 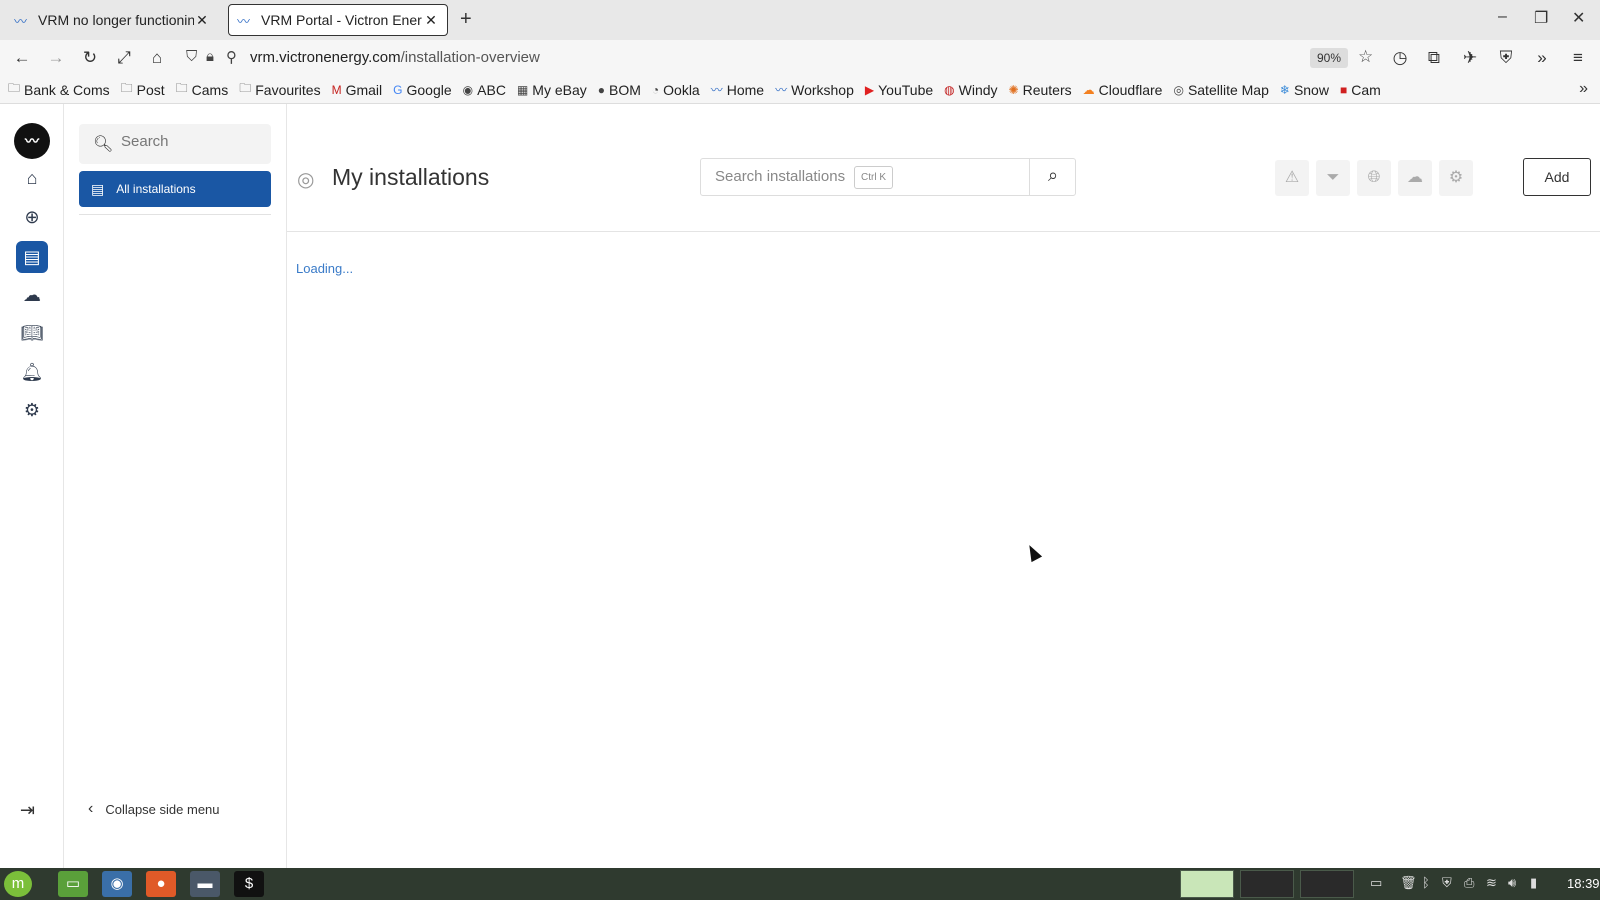 What do you see at coordinates (59, 89) in the screenshot?
I see `bookmark-bank-coms: 🗀︎ Bank & Coms` at bounding box center [59, 89].